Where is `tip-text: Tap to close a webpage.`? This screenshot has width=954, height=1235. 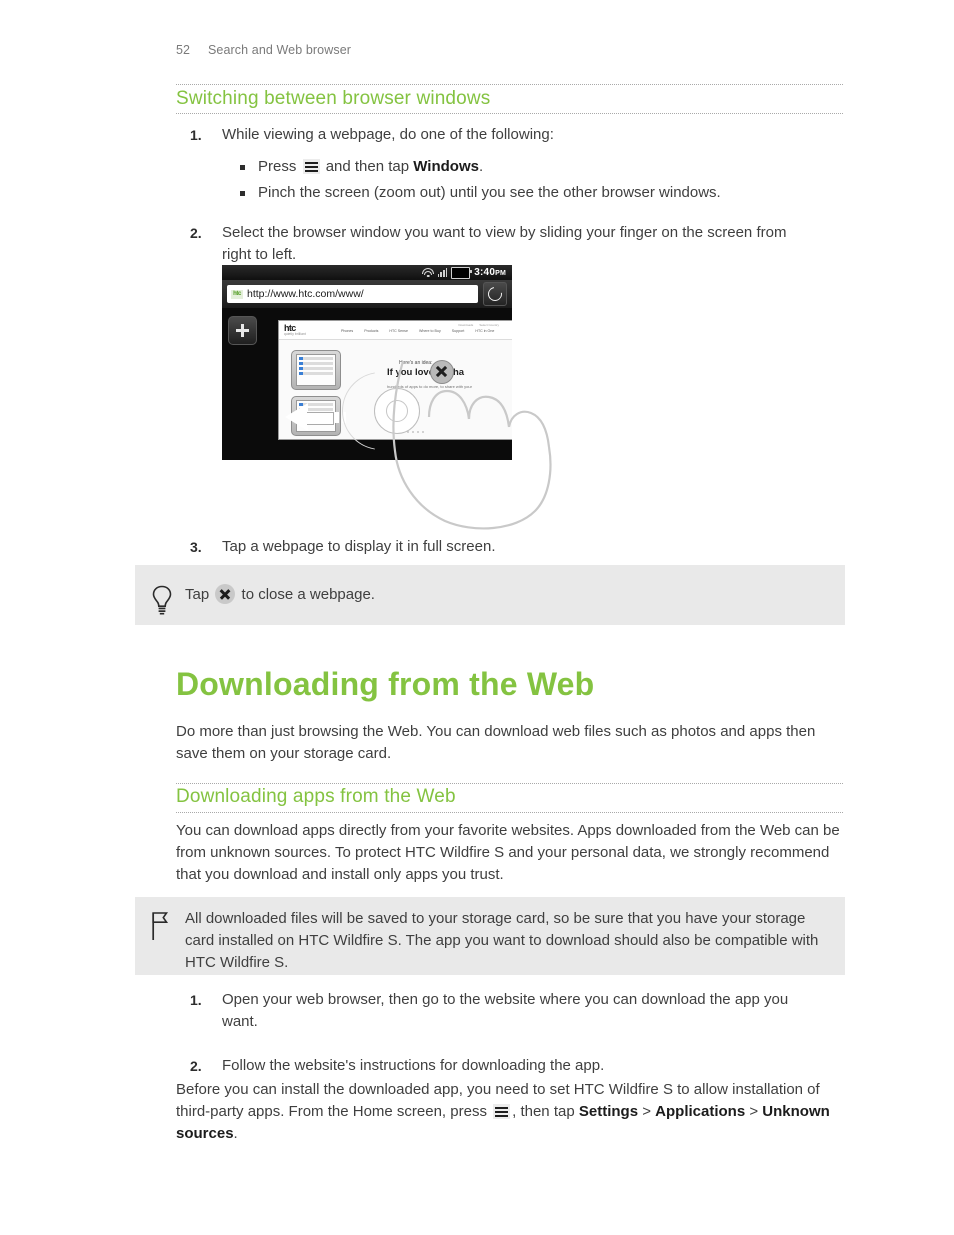
tip-text: Tap to close a webpage. is located at coordinates (505, 595).